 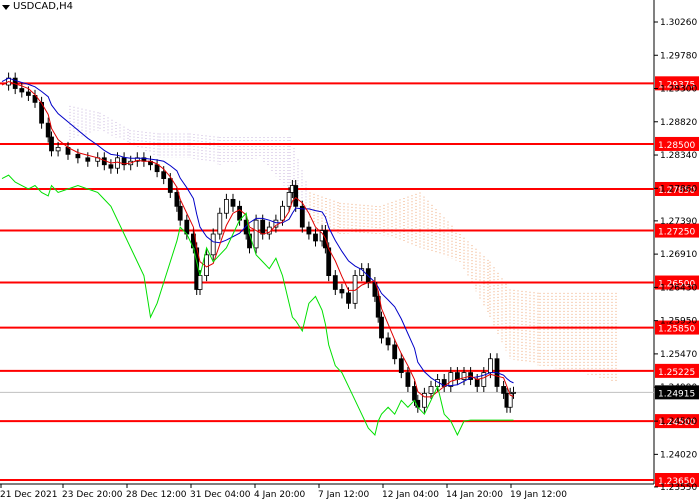 What do you see at coordinates (678, 23) in the screenshot?
I see `y-tick-label: 1.30260` at bounding box center [678, 23].